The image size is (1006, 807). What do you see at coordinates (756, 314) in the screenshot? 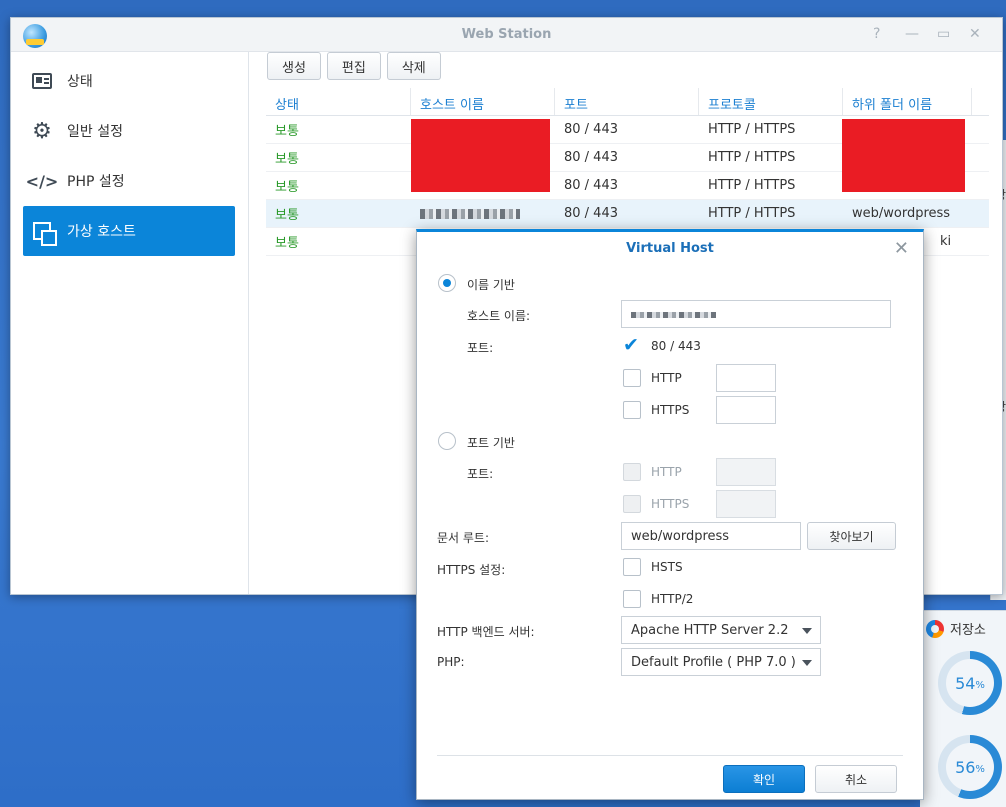
I see `hostname-input` at bounding box center [756, 314].